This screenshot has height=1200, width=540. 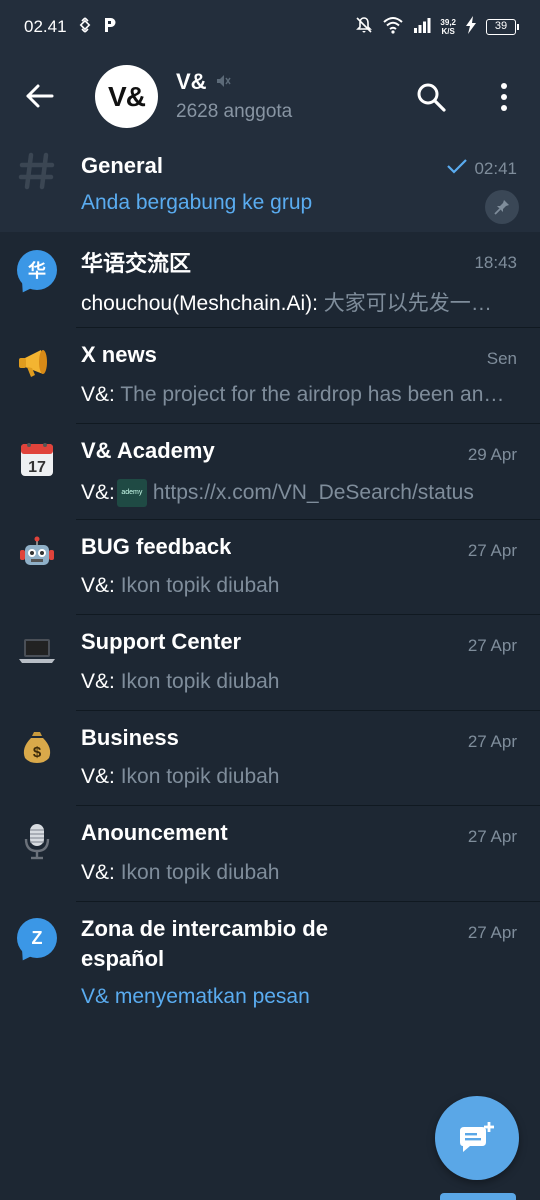 I want to click on search-button, so click(x=431, y=97).